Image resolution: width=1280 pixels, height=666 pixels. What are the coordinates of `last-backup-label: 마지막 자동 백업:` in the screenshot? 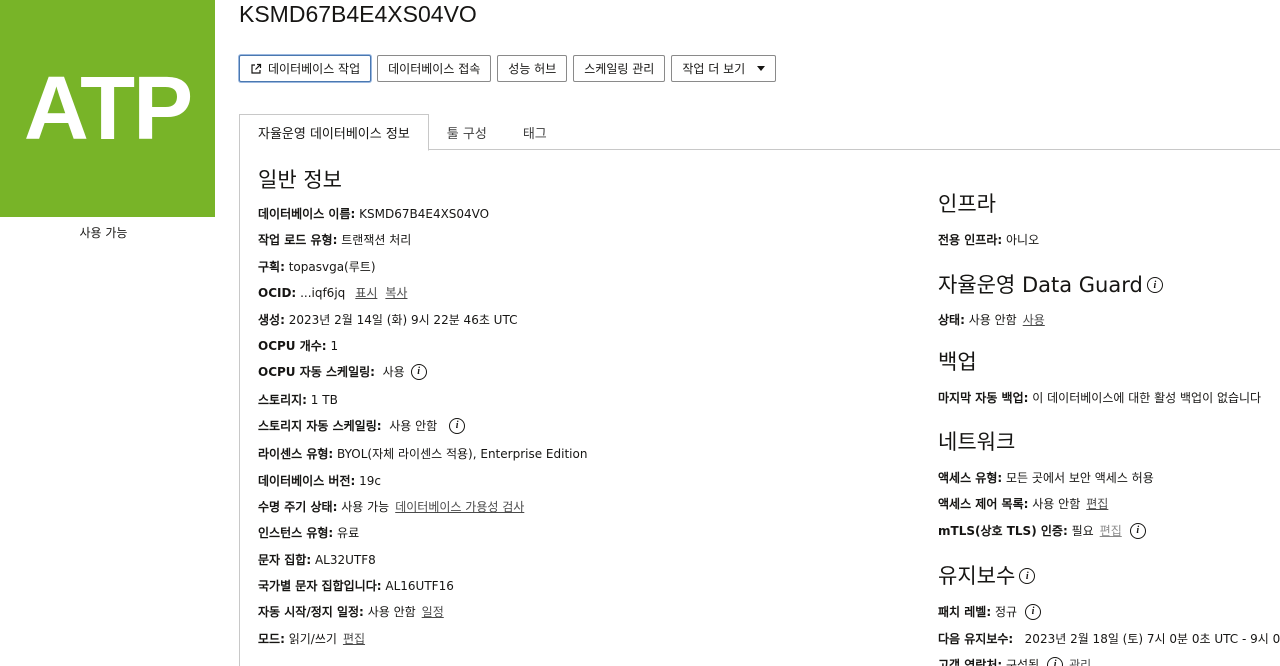 It's located at (983, 398).